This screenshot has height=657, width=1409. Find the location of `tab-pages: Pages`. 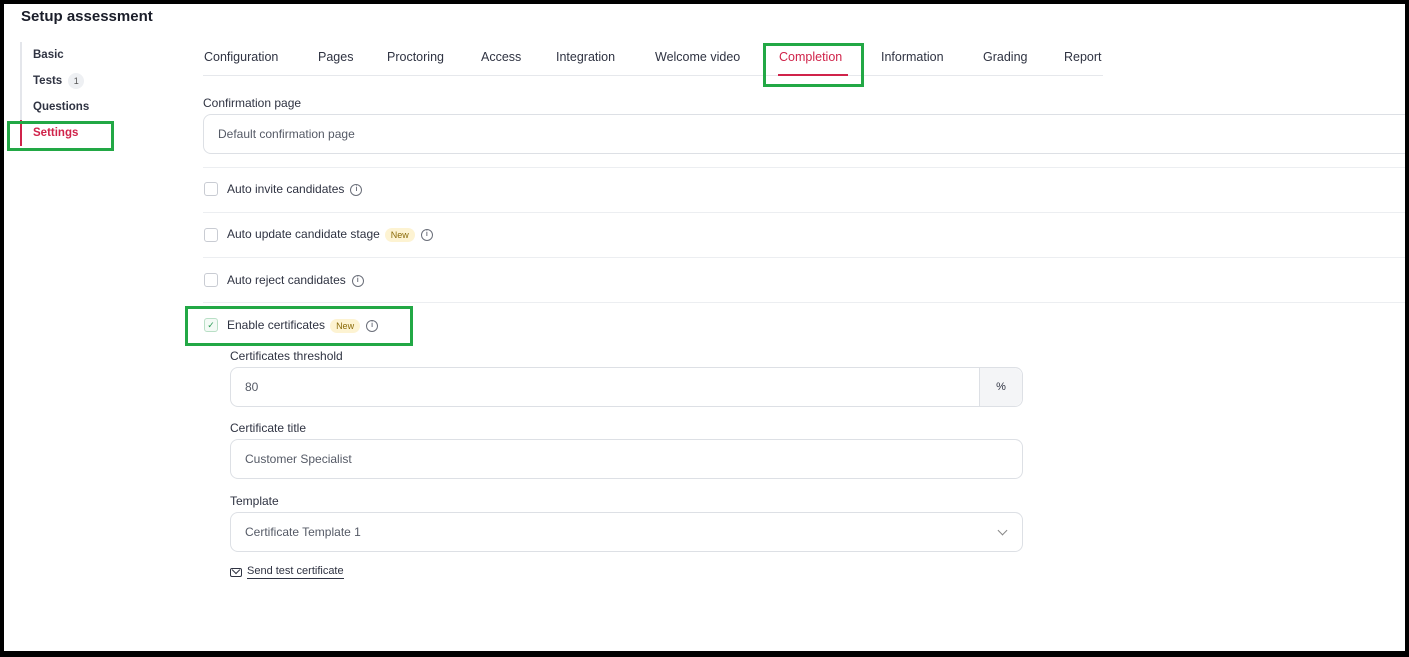

tab-pages: Pages is located at coordinates (335, 57).